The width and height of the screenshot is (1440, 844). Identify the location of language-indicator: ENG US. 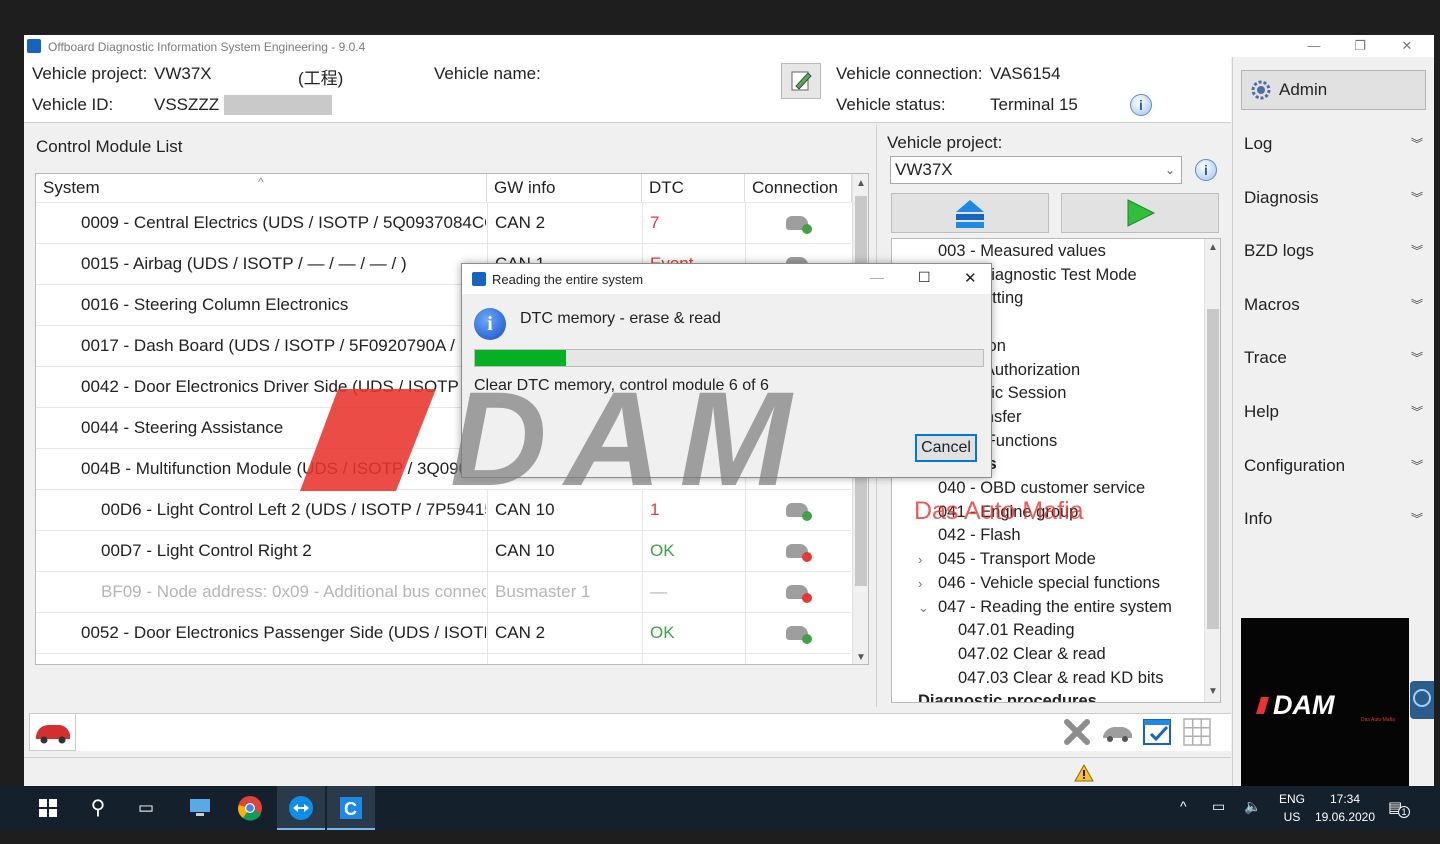
(1292, 808).